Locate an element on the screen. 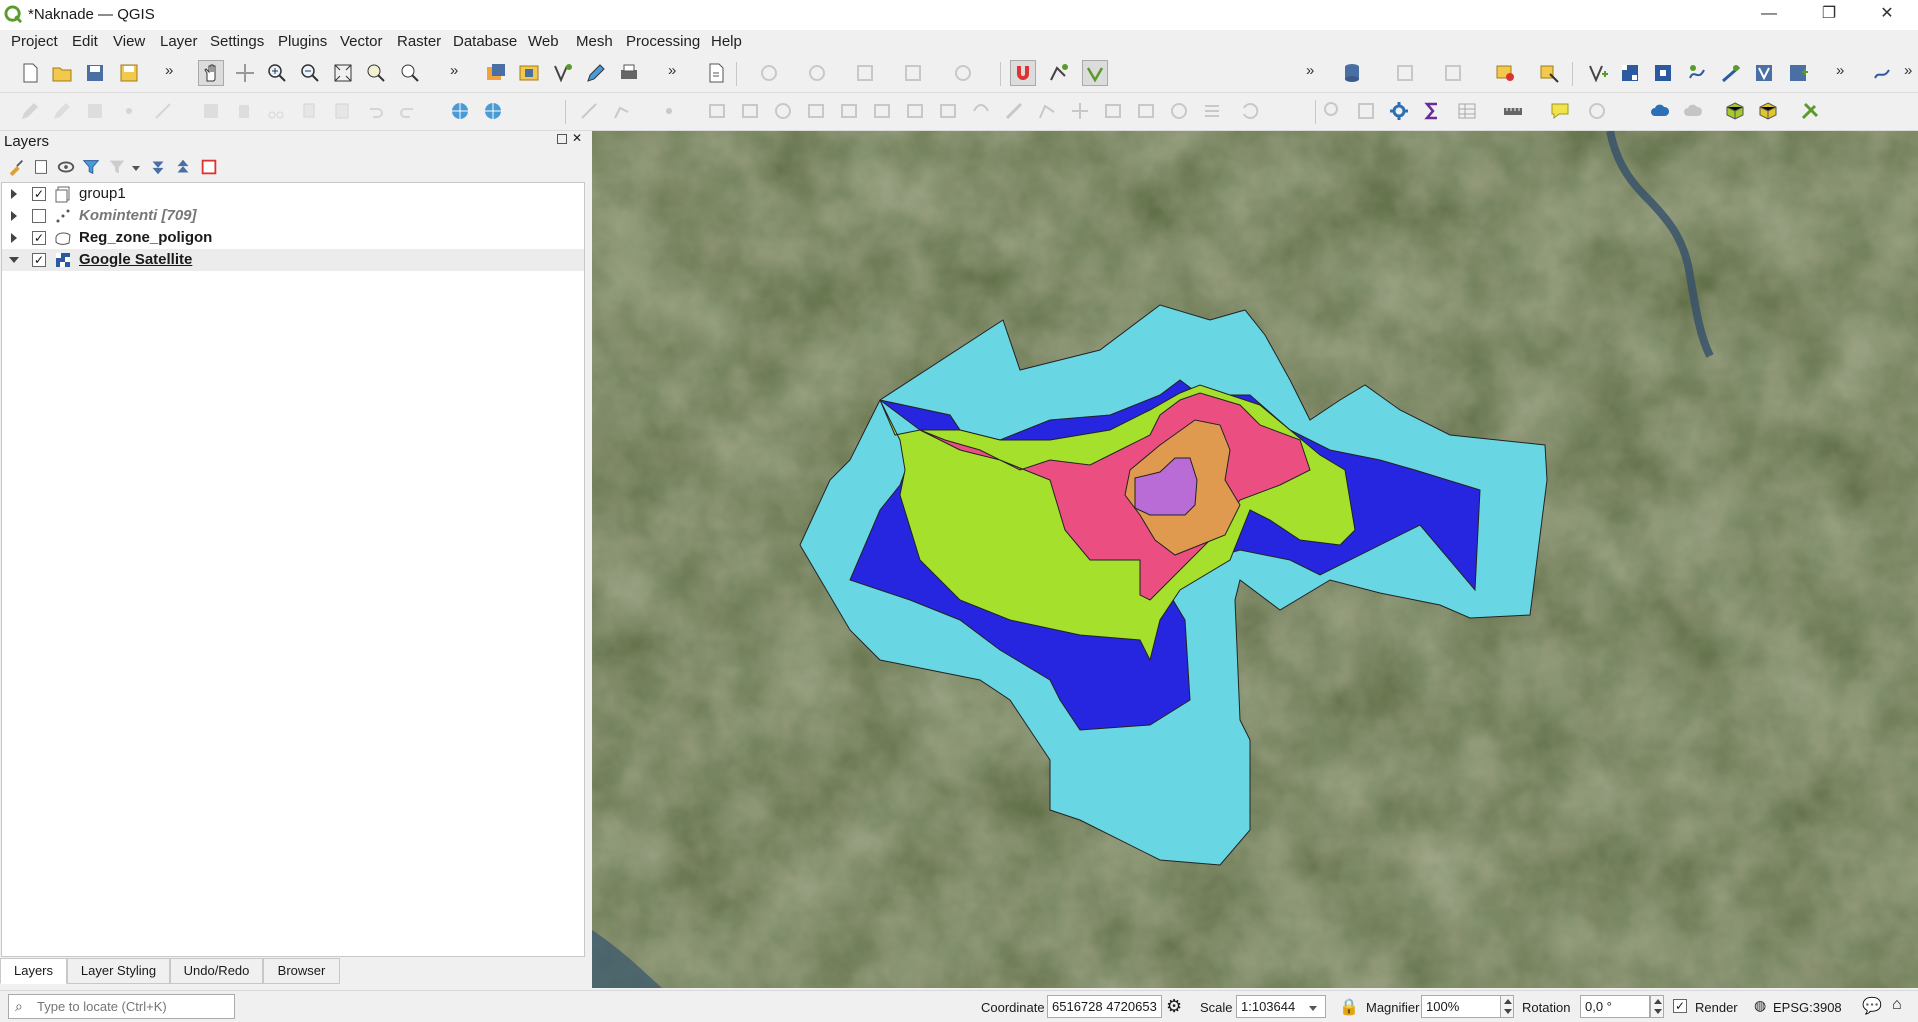 This screenshot has height=1022, width=1918. menu-view: View is located at coordinates (129, 41).